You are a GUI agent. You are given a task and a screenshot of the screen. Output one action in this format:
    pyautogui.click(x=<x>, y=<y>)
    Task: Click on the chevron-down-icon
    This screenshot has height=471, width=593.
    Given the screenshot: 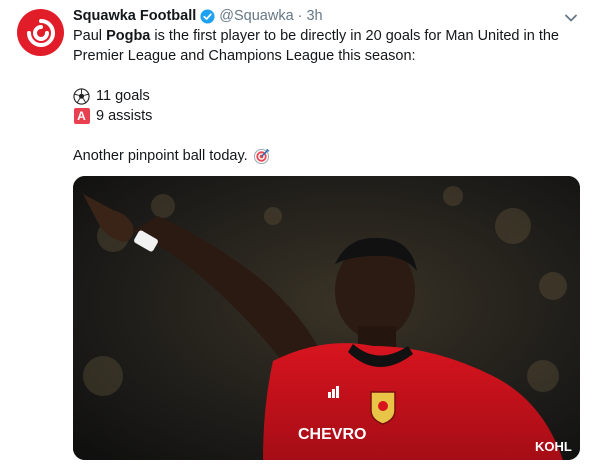 What is the action you would take?
    pyautogui.click(x=571, y=18)
    